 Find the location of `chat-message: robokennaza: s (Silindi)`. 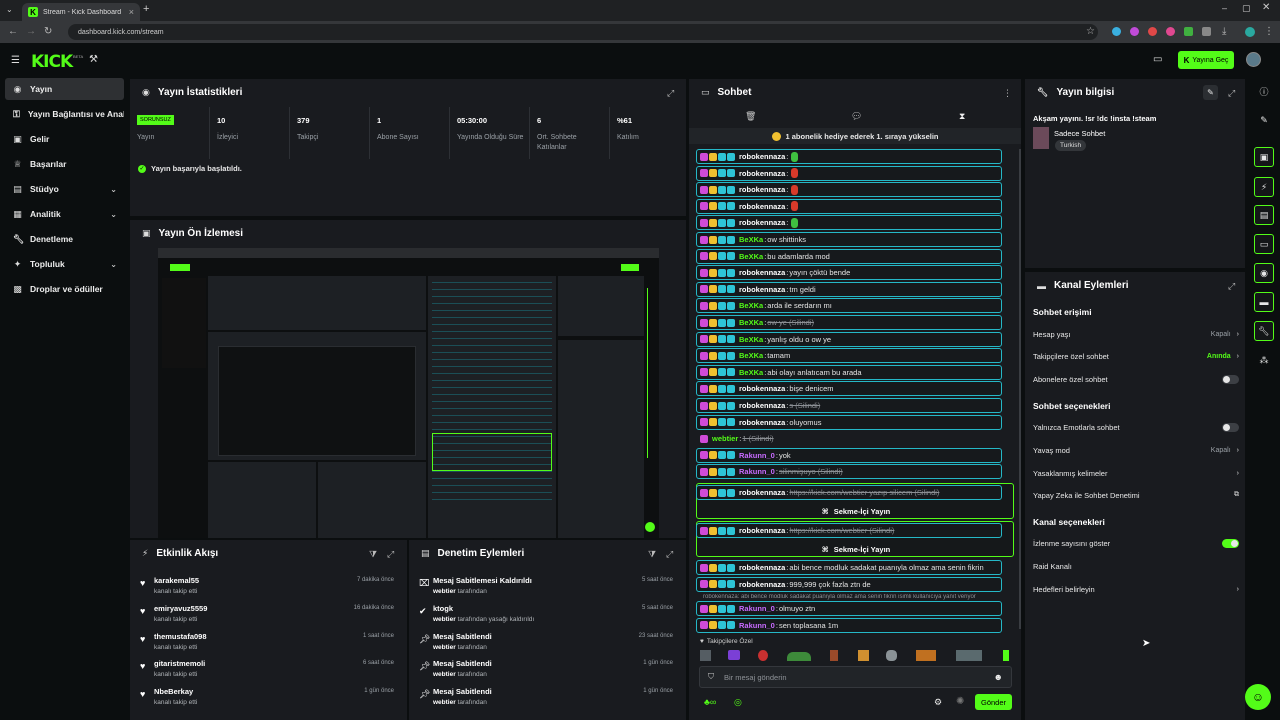

chat-message: robokennaza: s (Silindi) is located at coordinates (849, 405).